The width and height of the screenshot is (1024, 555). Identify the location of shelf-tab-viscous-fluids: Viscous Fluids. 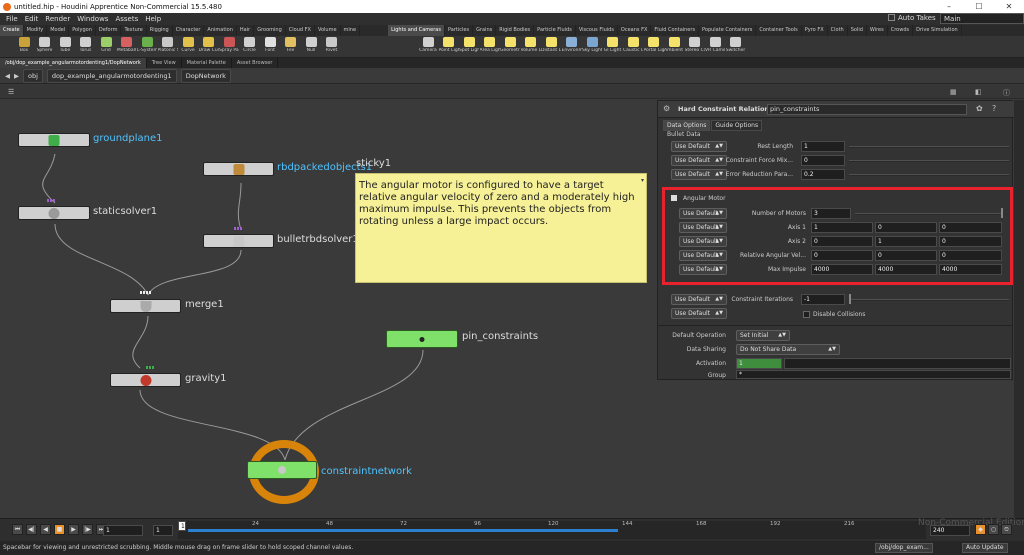
(597, 30).